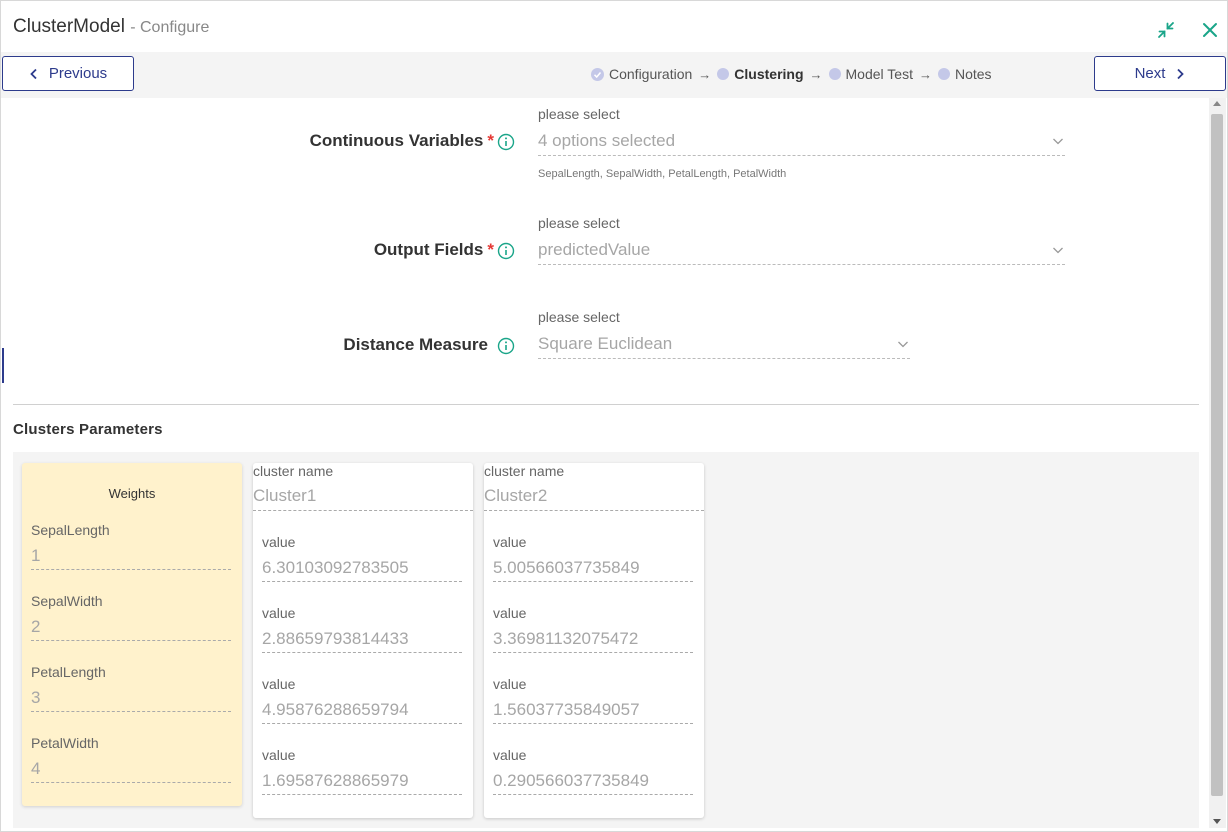  Describe the element at coordinates (362, 568) in the screenshot. I see `value-input: 6.30103092783505` at that location.